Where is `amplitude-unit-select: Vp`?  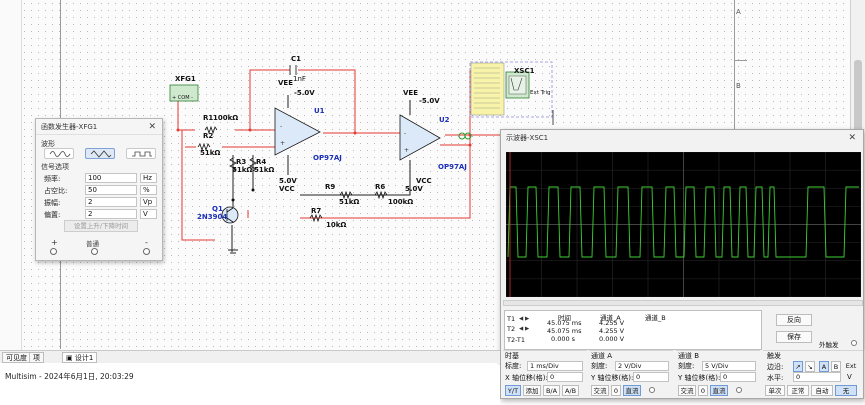 amplitude-unit-select: Vp is located at coordinates (148, 202).